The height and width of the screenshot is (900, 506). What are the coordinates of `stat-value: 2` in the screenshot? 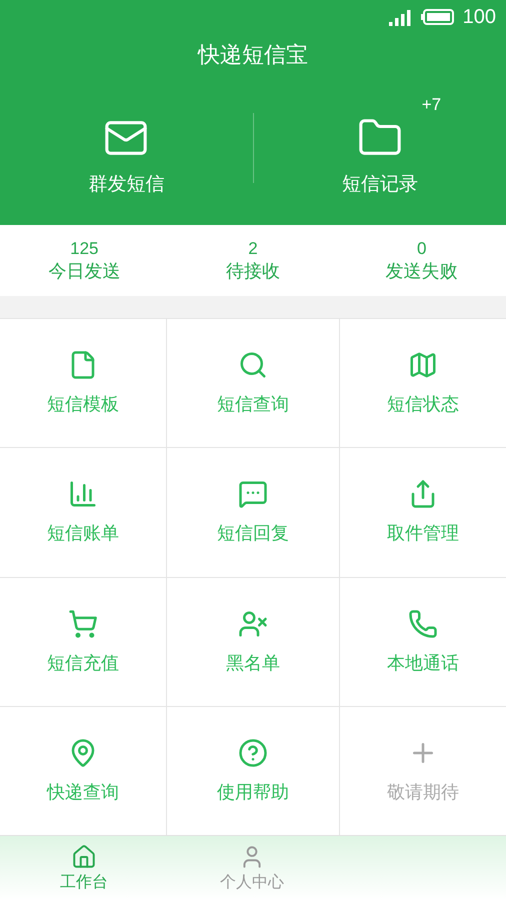 It's located at (253, 248).